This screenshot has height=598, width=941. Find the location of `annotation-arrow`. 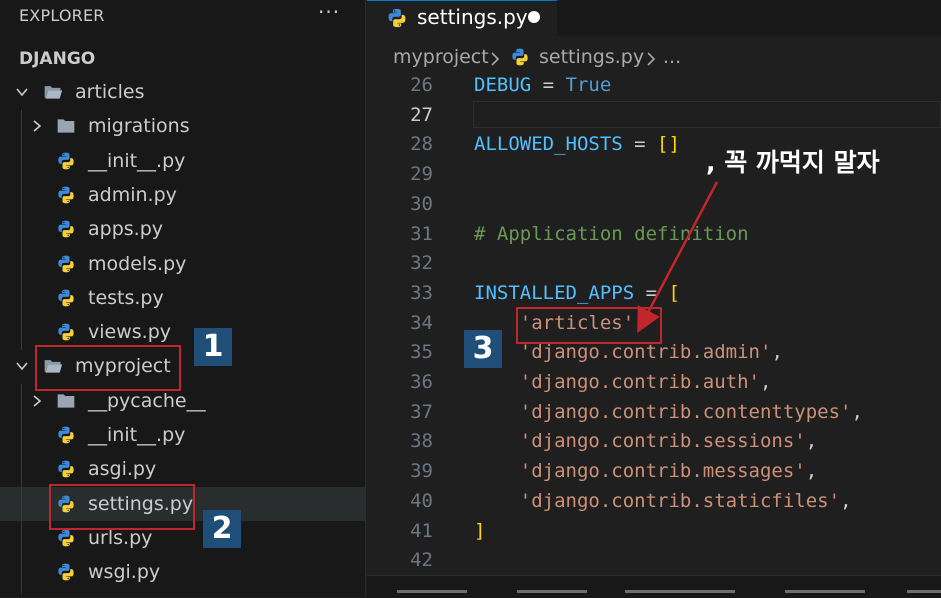

annotation-arrow is located at coordinates (678, 257).